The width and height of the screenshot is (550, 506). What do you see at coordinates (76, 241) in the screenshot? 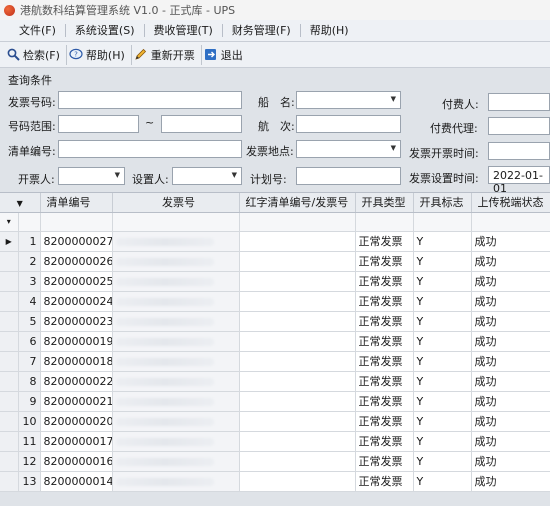
I see `list-no-cell: 8200000027` at bounding box center [76, 241].